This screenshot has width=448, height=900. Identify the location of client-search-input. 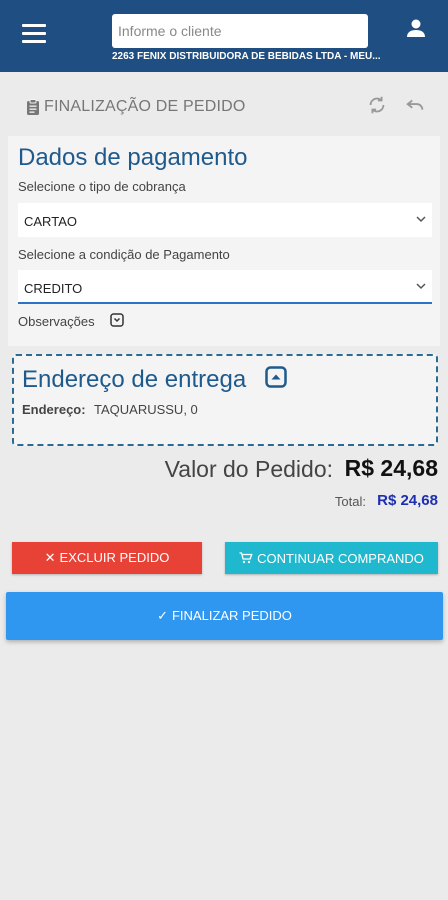
(240, 31).